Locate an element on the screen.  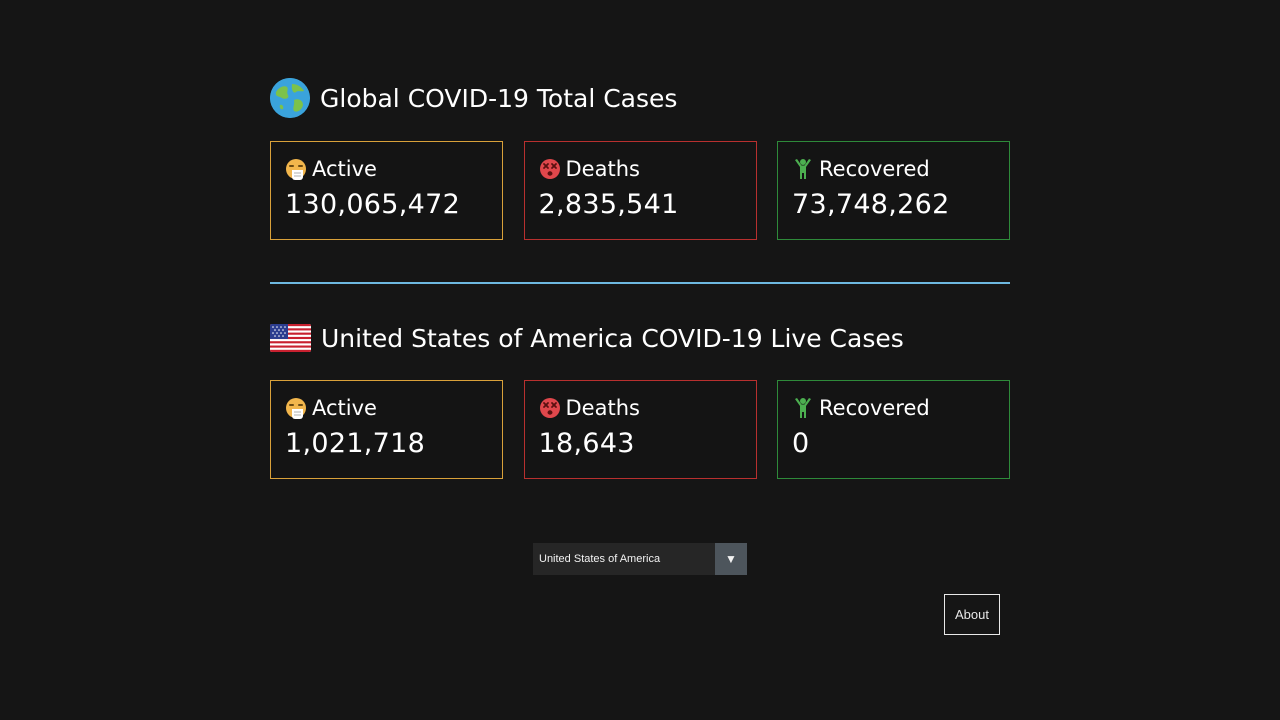
country-deaths-card: Deaths 18,643 is located at coordinates (640, 429).